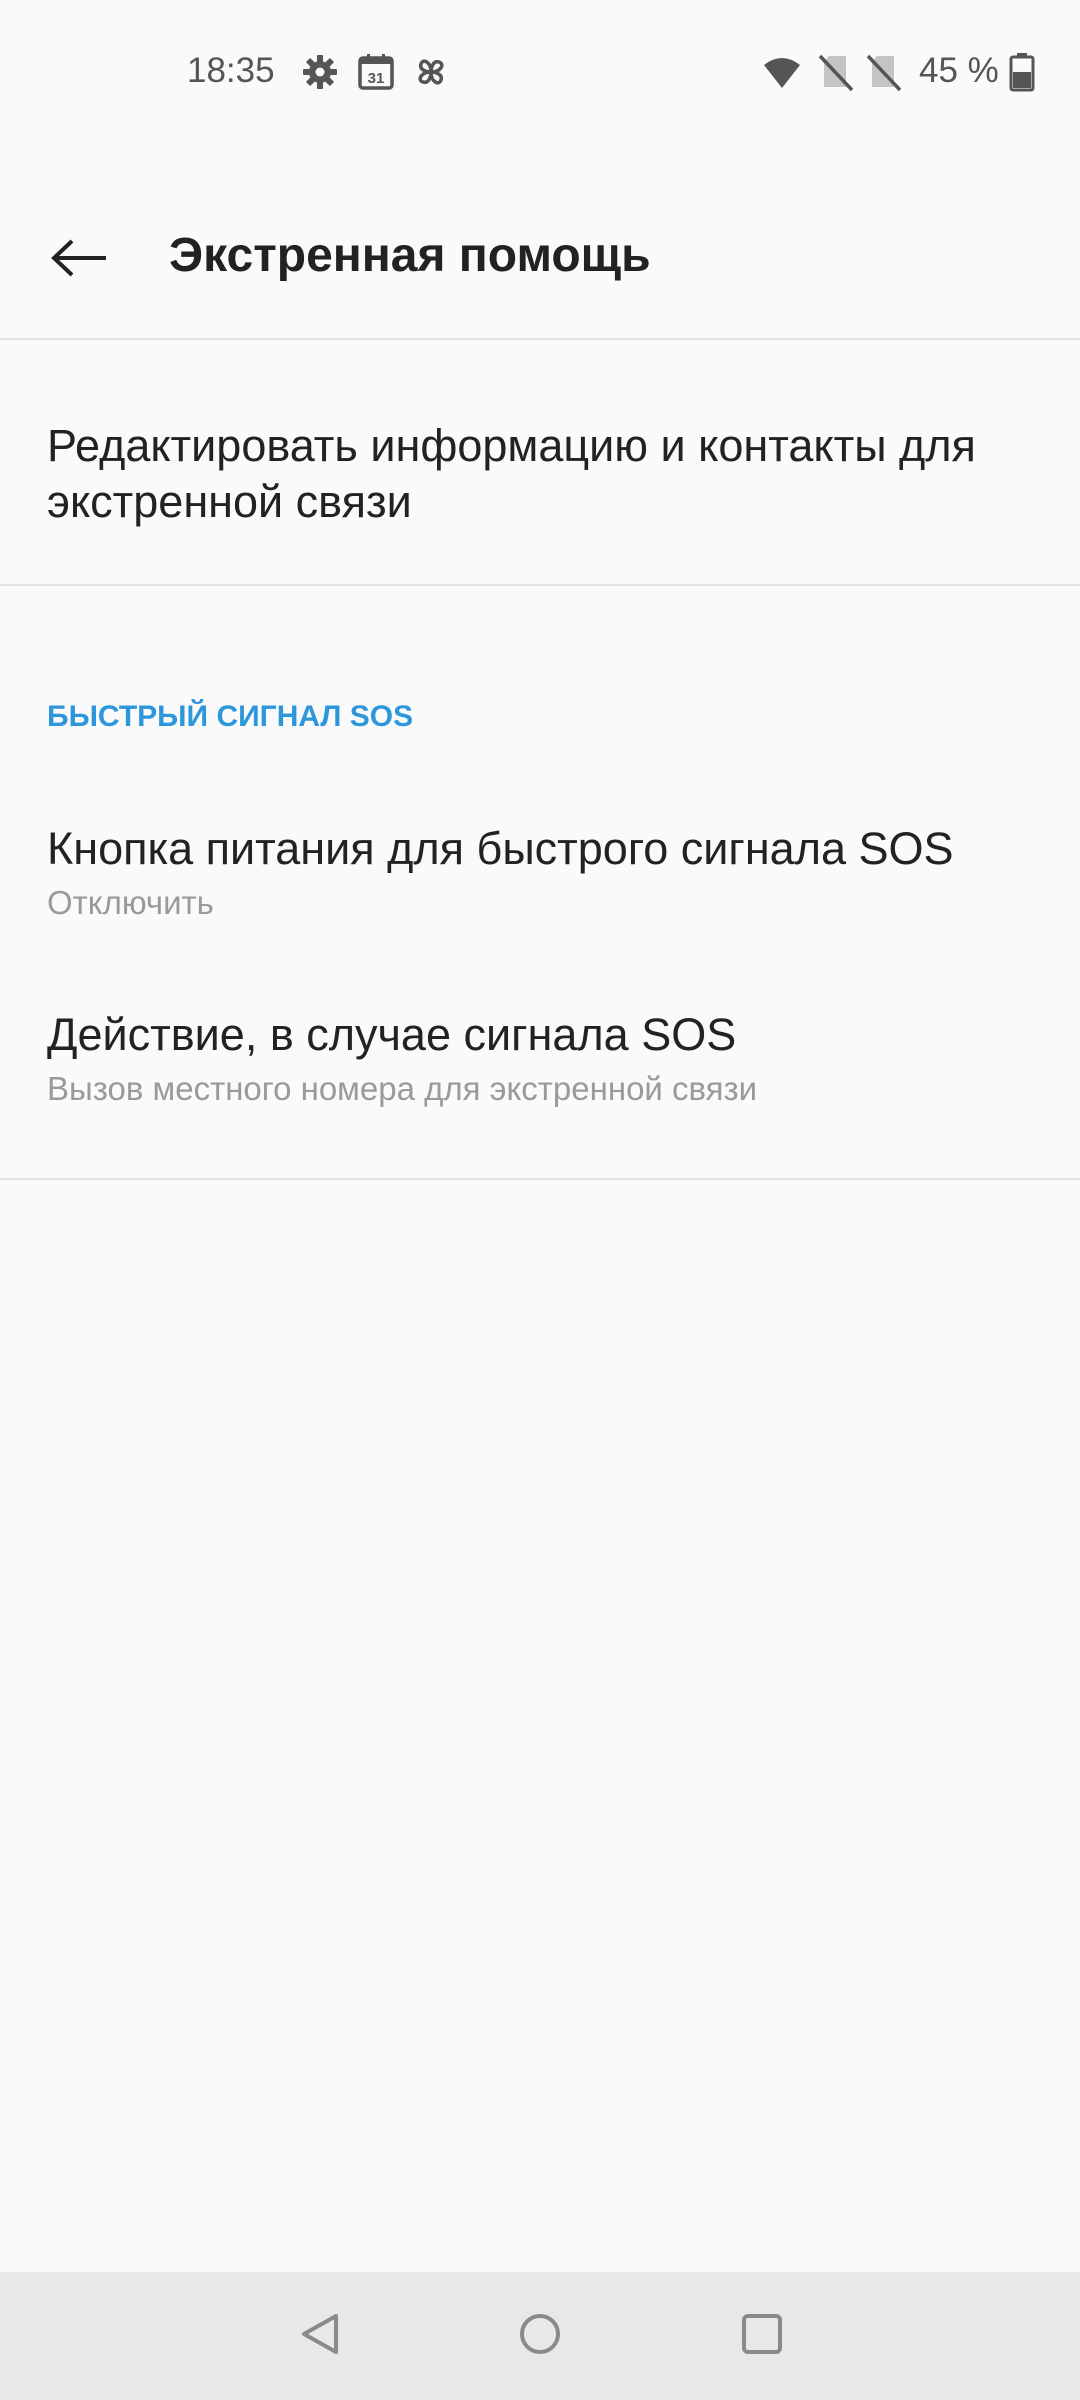  What do you see at coordinates (782, 72) in the screenshot?
I see `wifi-icon` at bounding box center [782, 72].